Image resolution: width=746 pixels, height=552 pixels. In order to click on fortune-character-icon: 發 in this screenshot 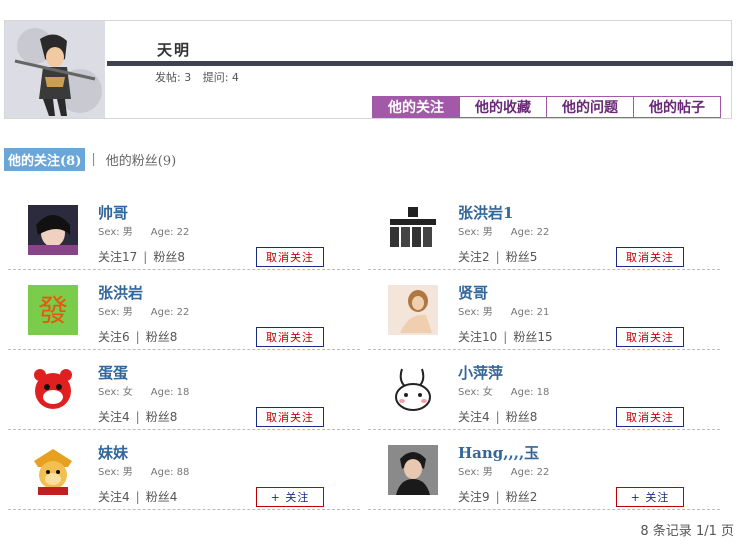, I will do `click(53, 310)`.